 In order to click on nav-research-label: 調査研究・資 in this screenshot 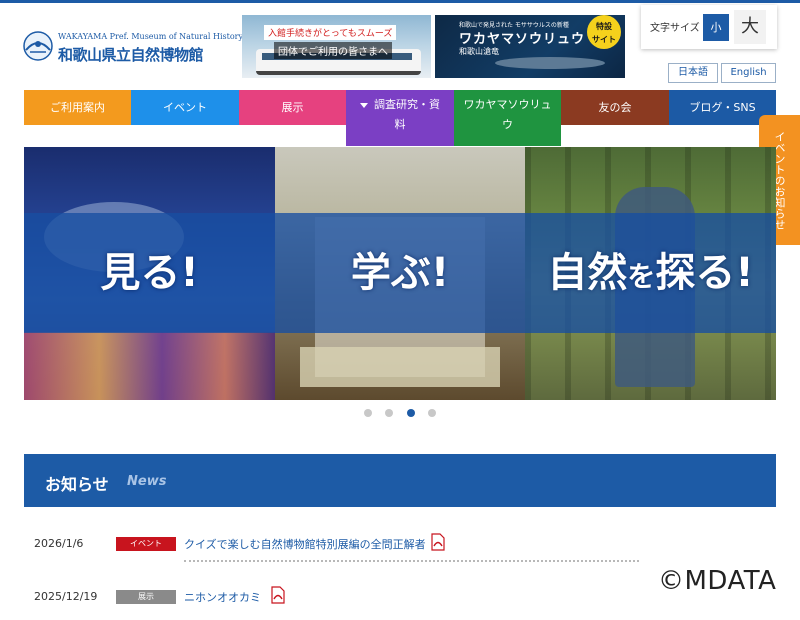, I will do `click(407, 104)`.